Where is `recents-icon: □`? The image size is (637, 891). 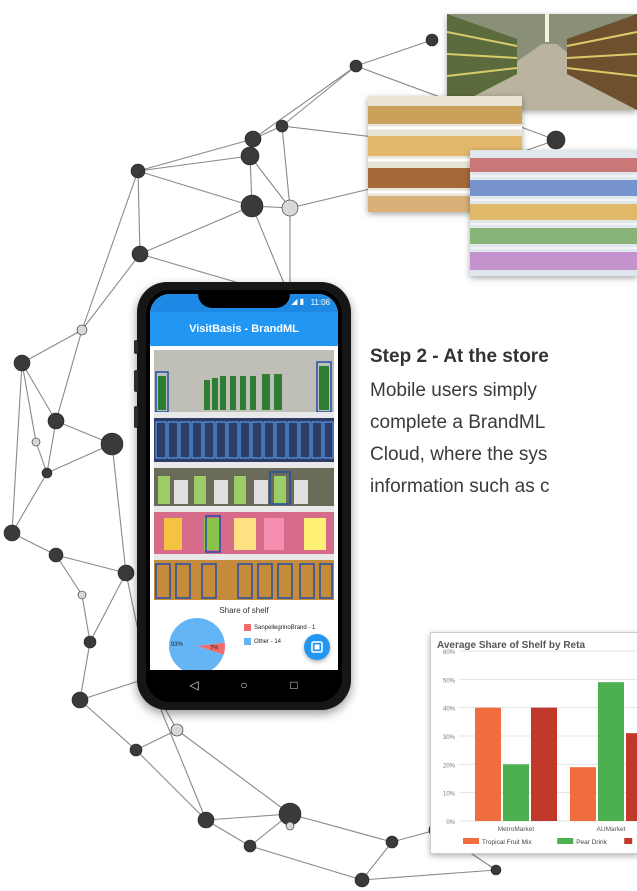
recents-icon: □ is located at coordinates (294, 685).